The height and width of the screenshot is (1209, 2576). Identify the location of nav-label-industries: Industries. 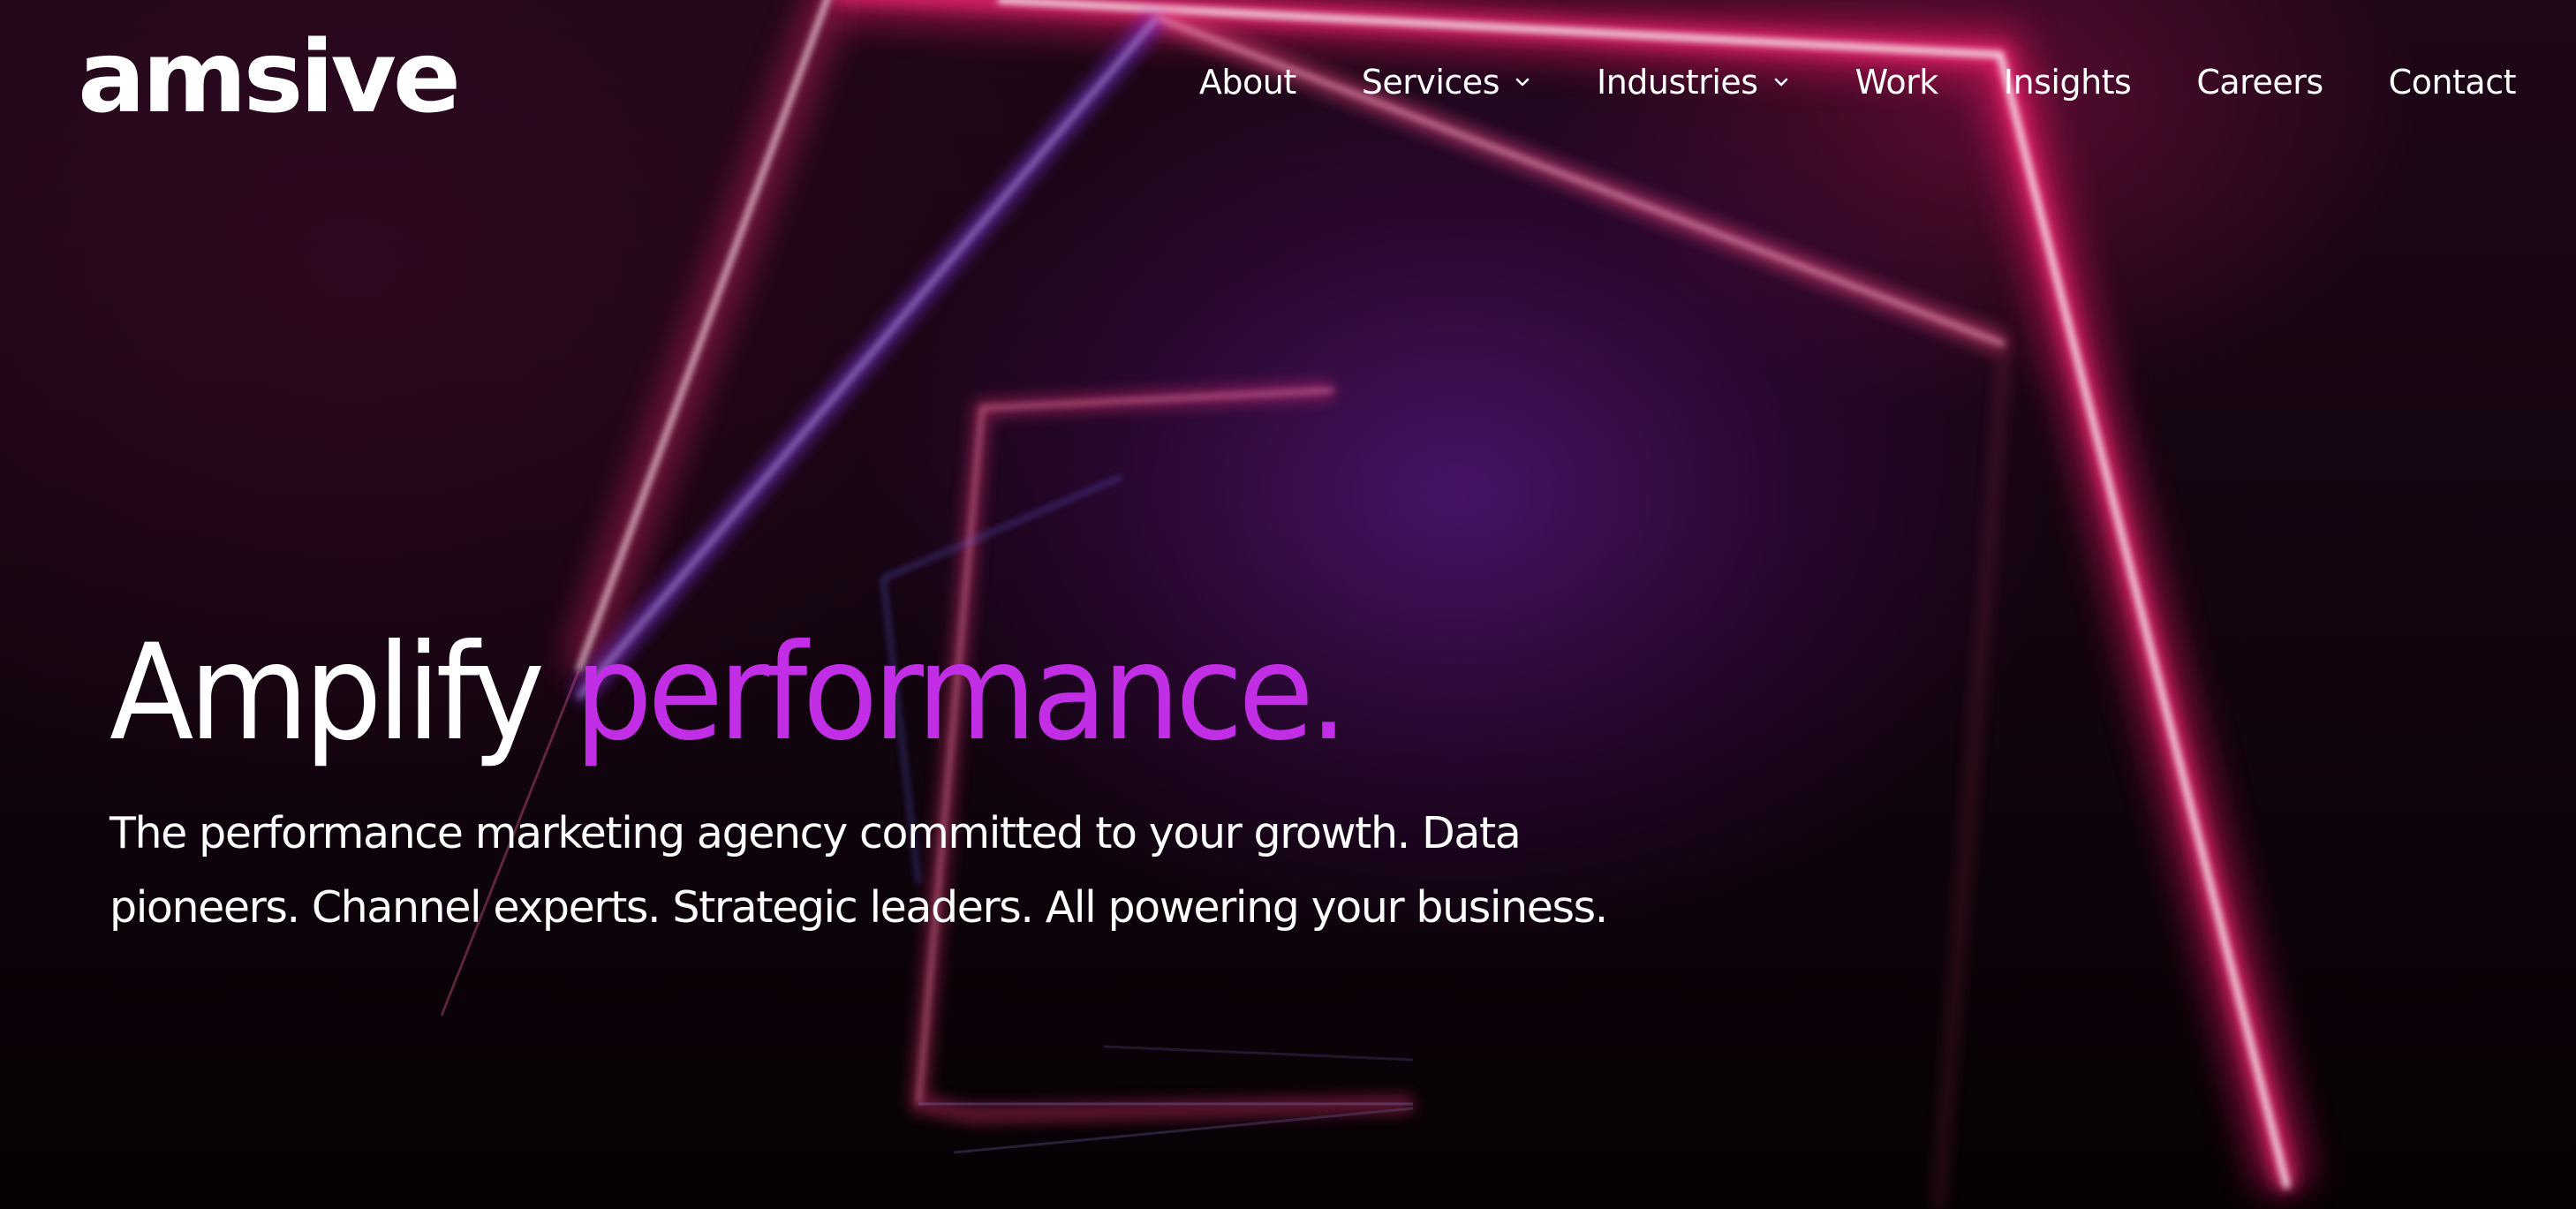
(1677, 82).